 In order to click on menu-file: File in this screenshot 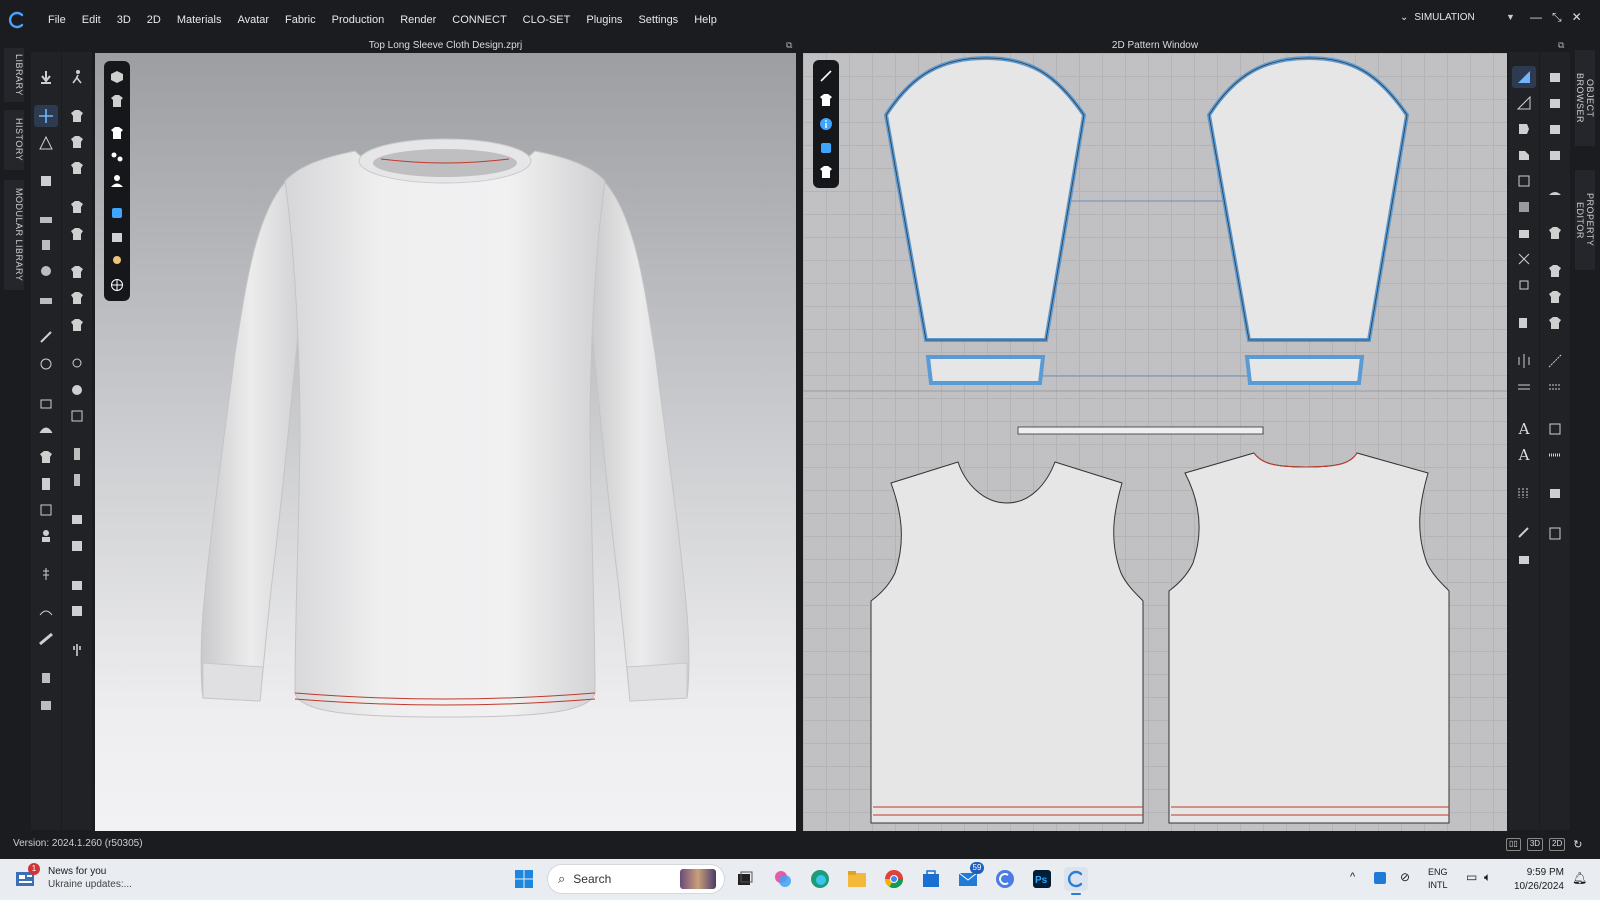, I will do `click(57, 20)`.